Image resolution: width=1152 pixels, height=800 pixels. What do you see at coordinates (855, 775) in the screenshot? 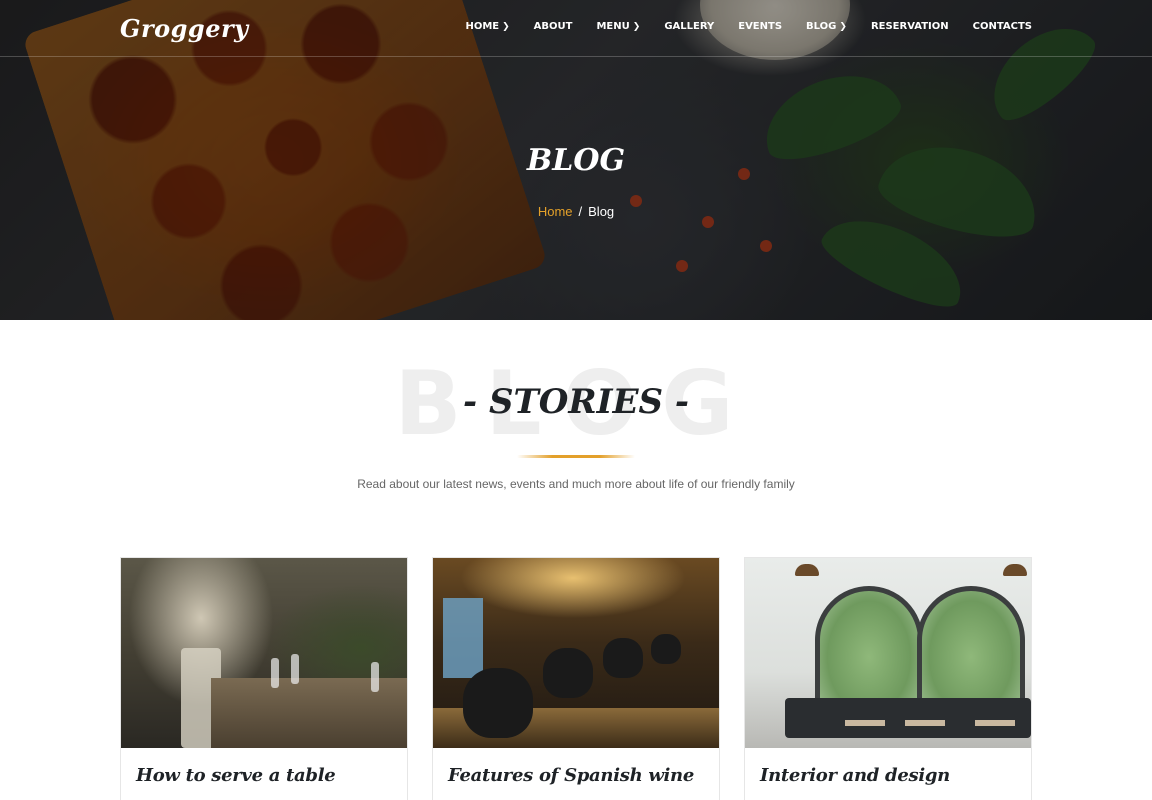
I see `blog-card-title: Interior and design` at bounding box center [855, 775].